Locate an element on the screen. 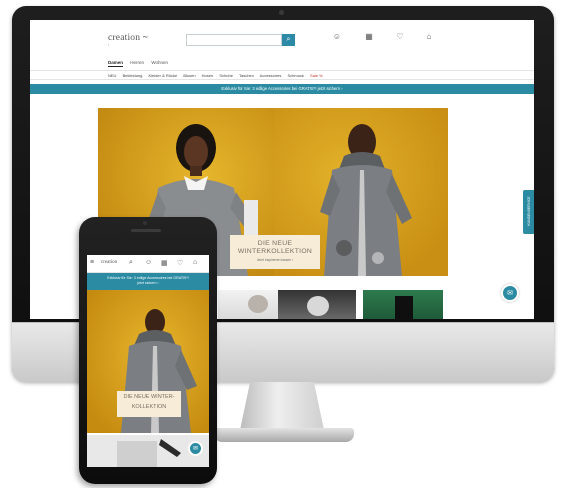  side-tab-label: KUNDENSERVICE is located at coordinates (529, 211).